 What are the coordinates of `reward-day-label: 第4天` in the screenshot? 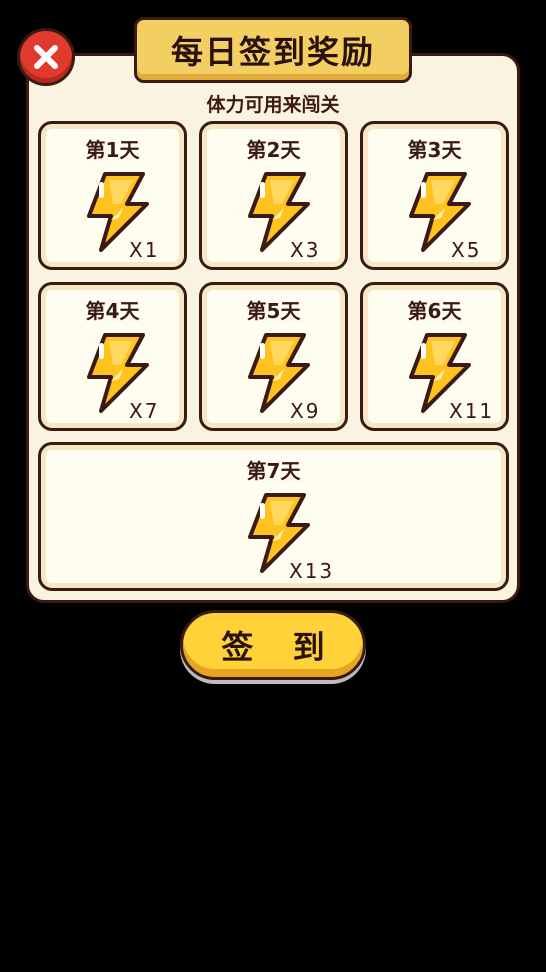 It's located at (112, 311).